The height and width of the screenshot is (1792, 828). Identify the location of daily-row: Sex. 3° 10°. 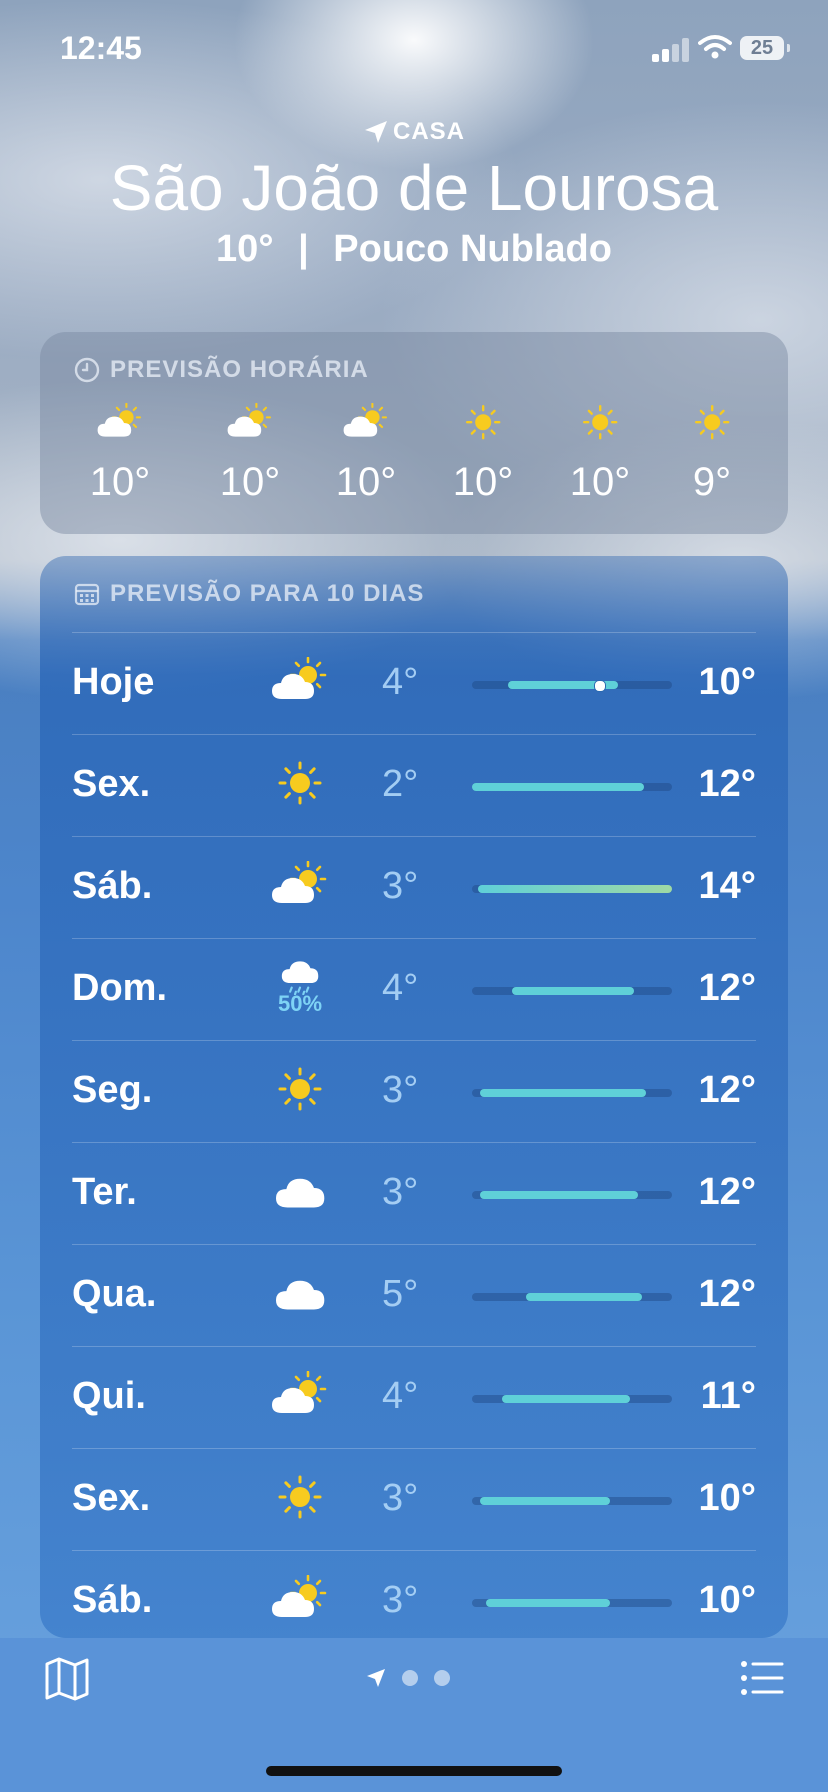
(414, 1499).